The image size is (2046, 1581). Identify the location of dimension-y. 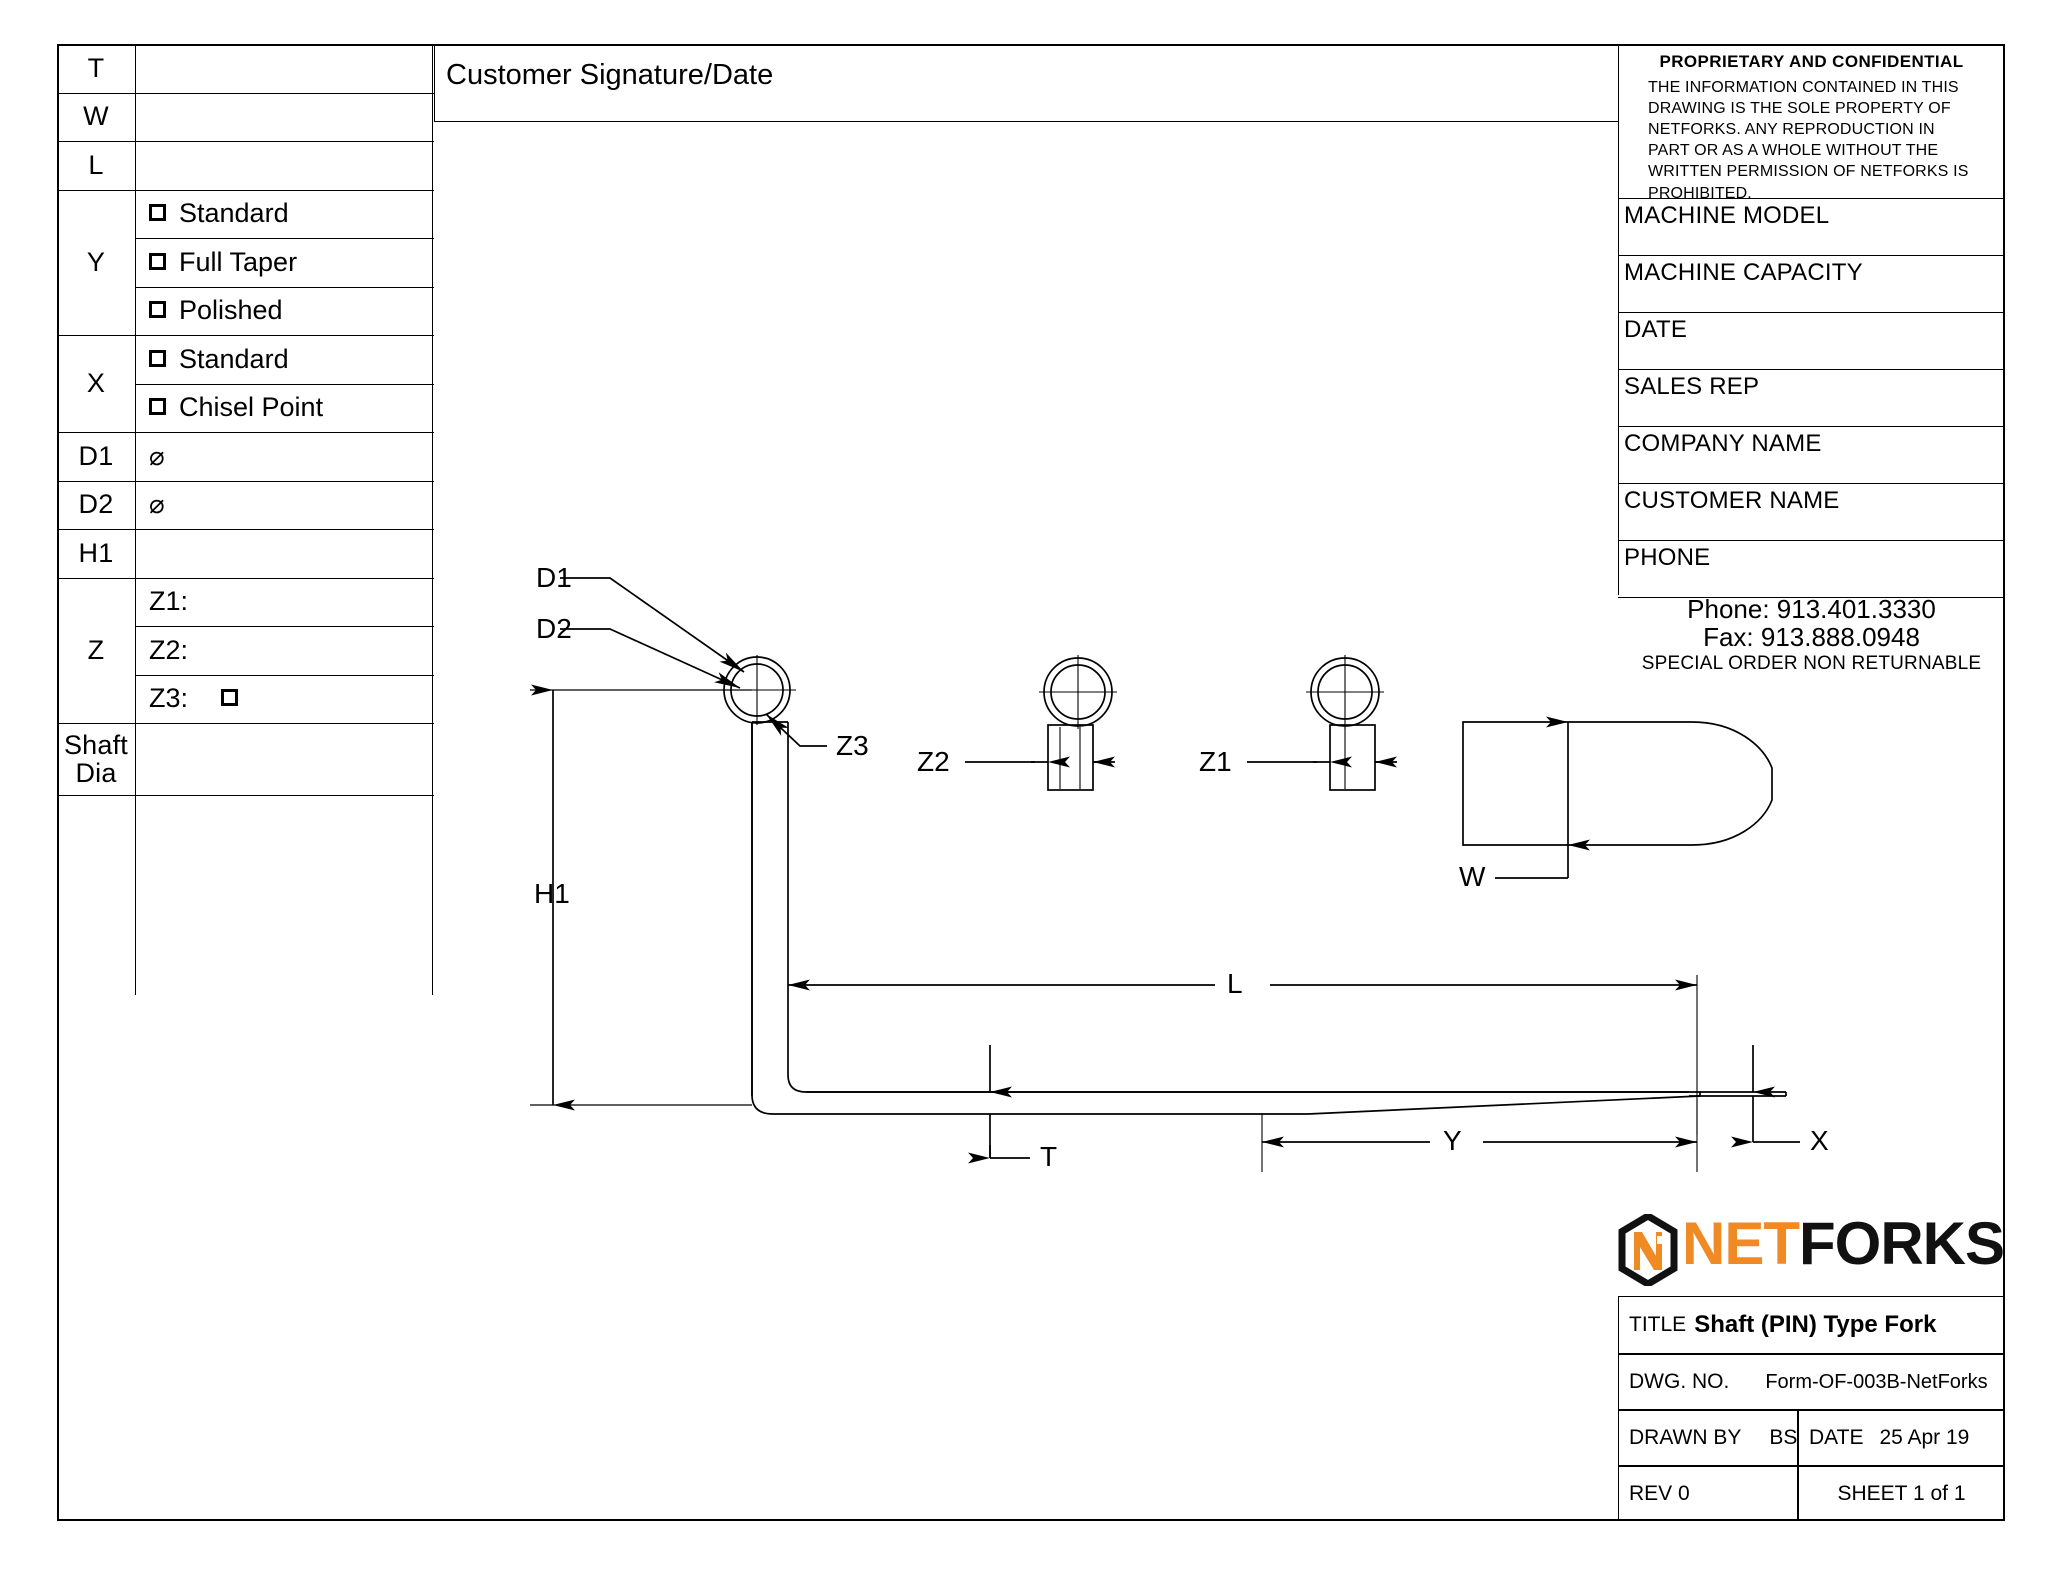
(1479, 1136).